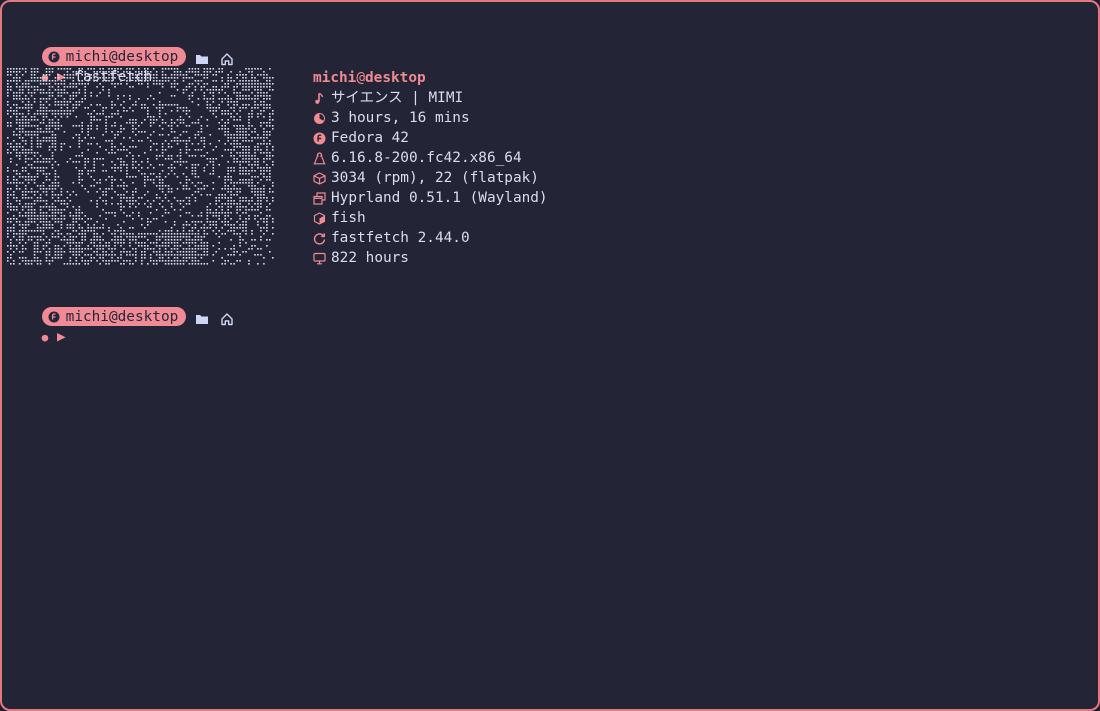 The height and width of the screenshot is (711, 1100). I want to click on info-row-shell: fish, so click(430, 218).